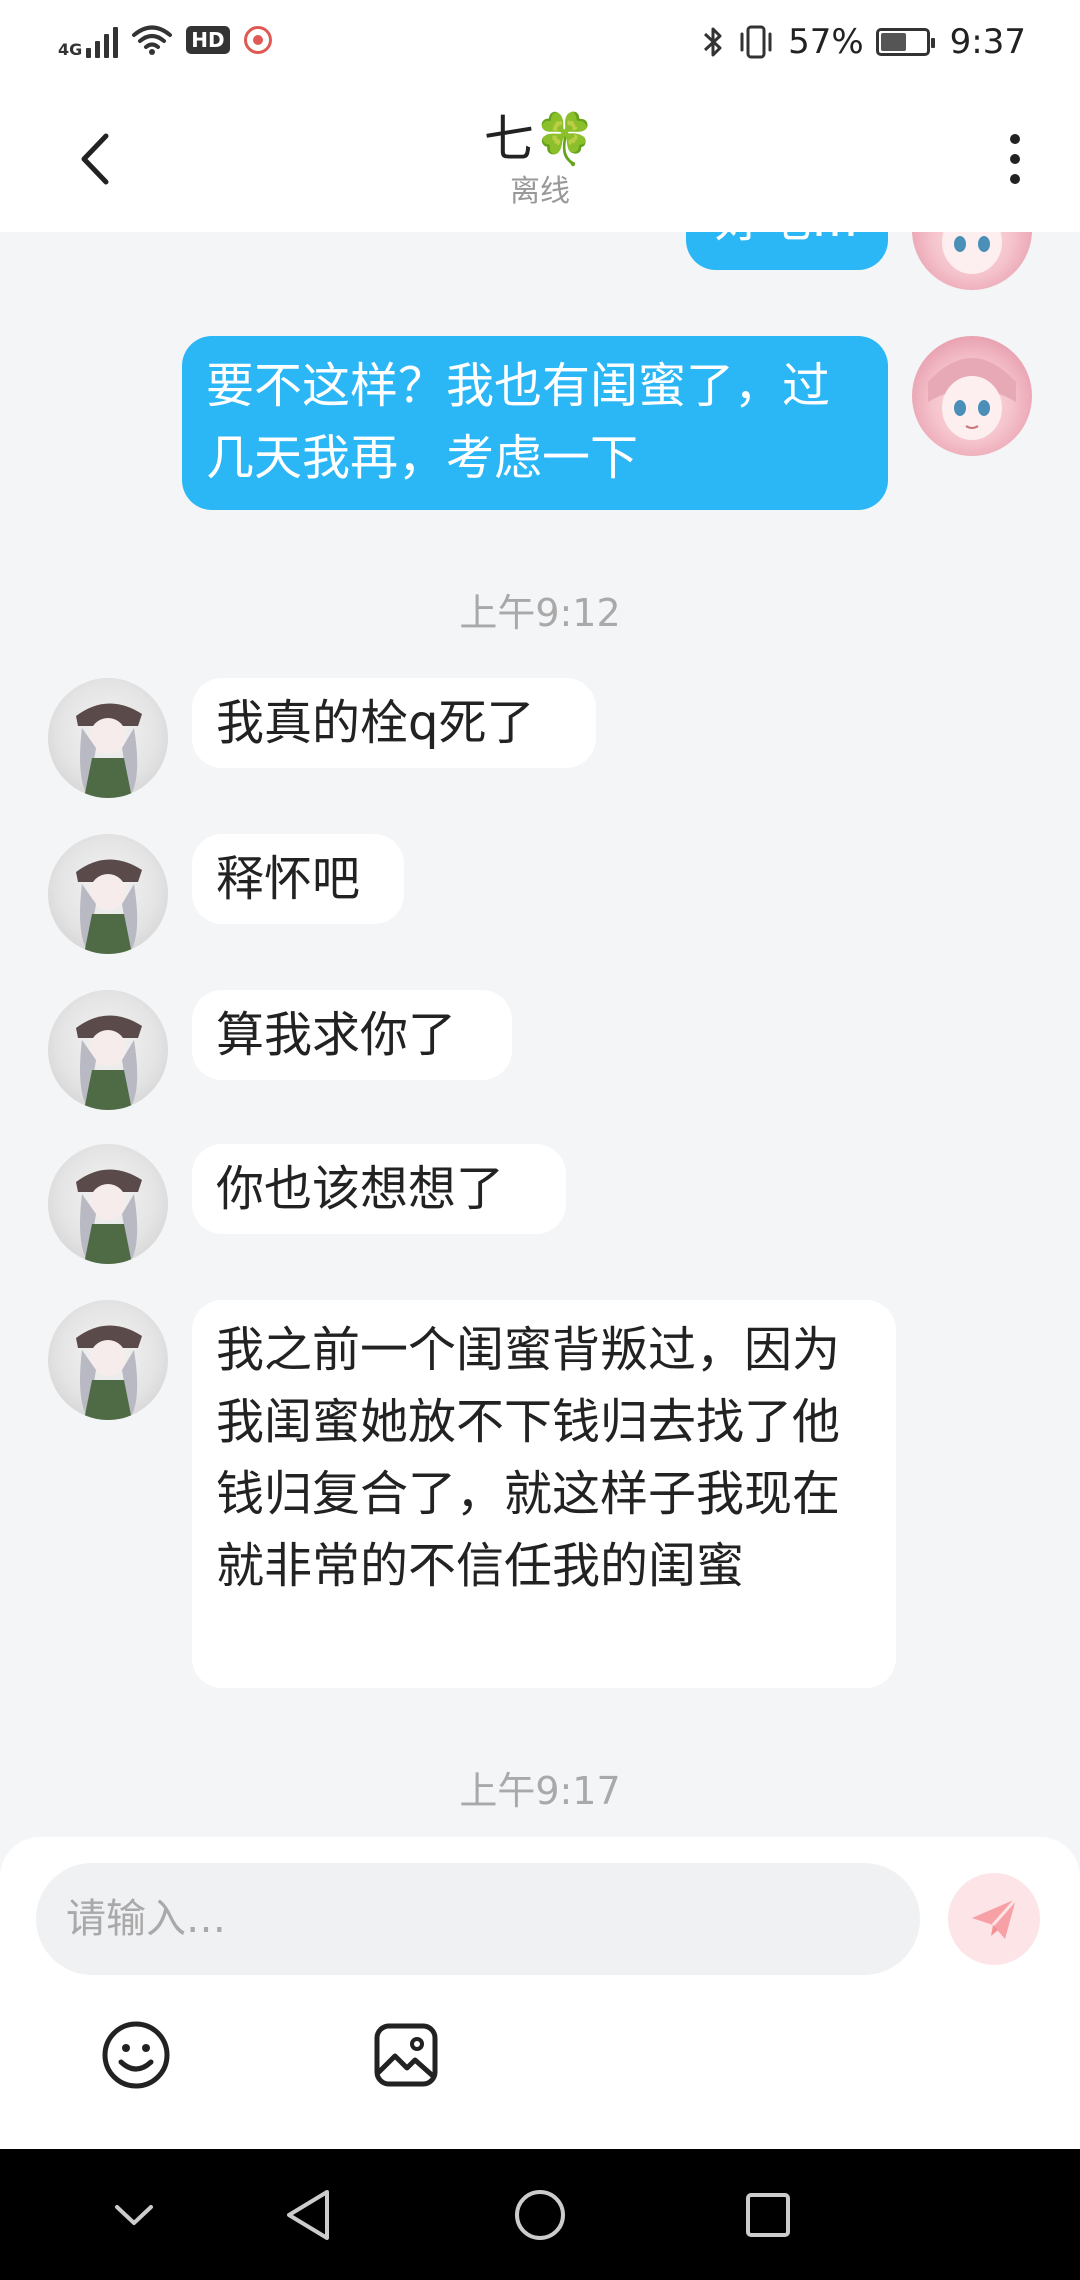  Describe the element at coordinates (540, 613) in the screenshot. I see `message-timestamp: 上午9:12` at that location.